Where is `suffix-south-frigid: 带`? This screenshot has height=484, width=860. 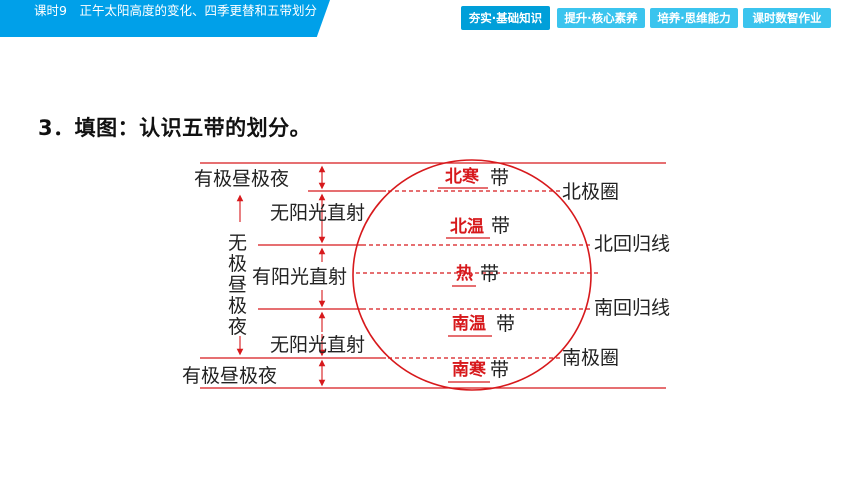
suffix-south-frigid: 带 is located at coordinates (499, 370).